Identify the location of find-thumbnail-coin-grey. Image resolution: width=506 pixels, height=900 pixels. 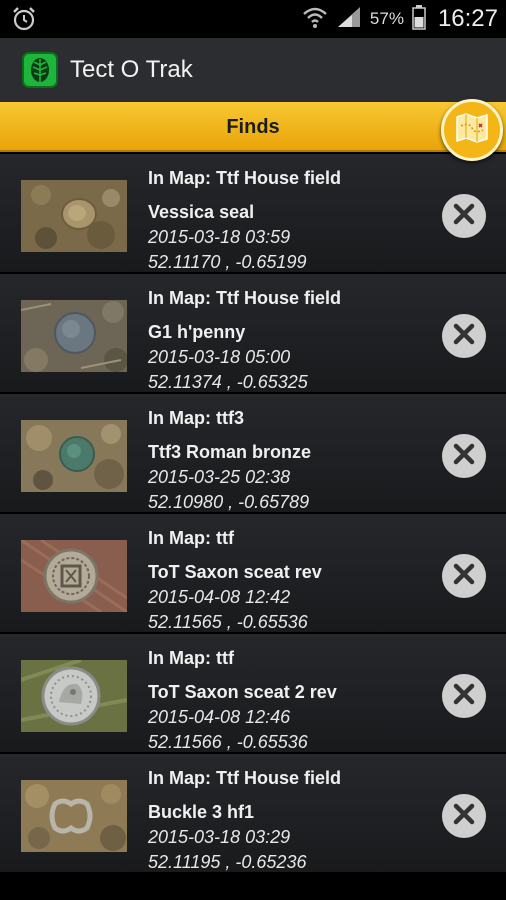
(74, 336).